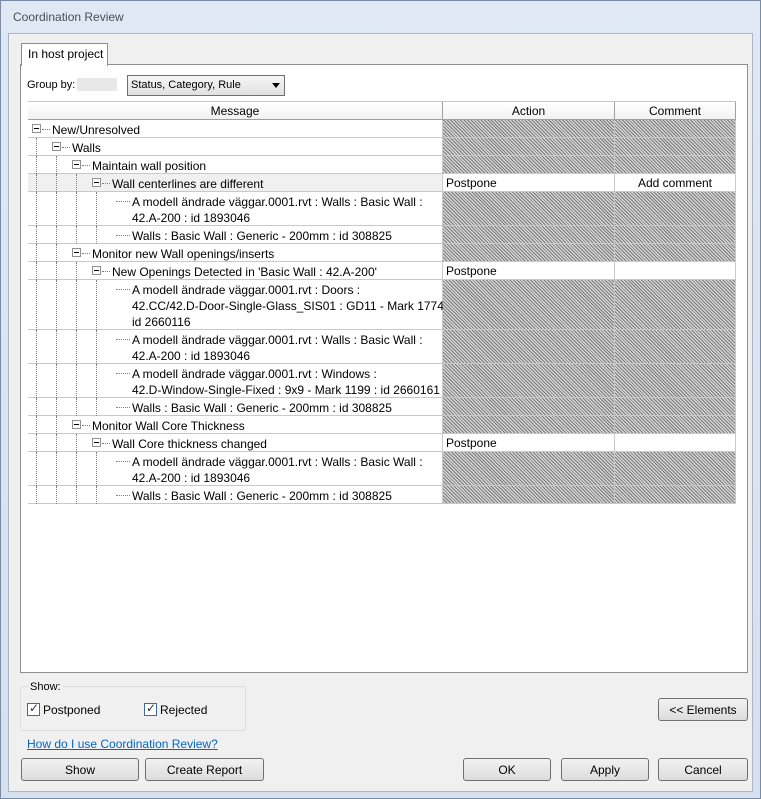 The image size is (761, 799). I want to click on grid-row: Walls, so click(382, 147).